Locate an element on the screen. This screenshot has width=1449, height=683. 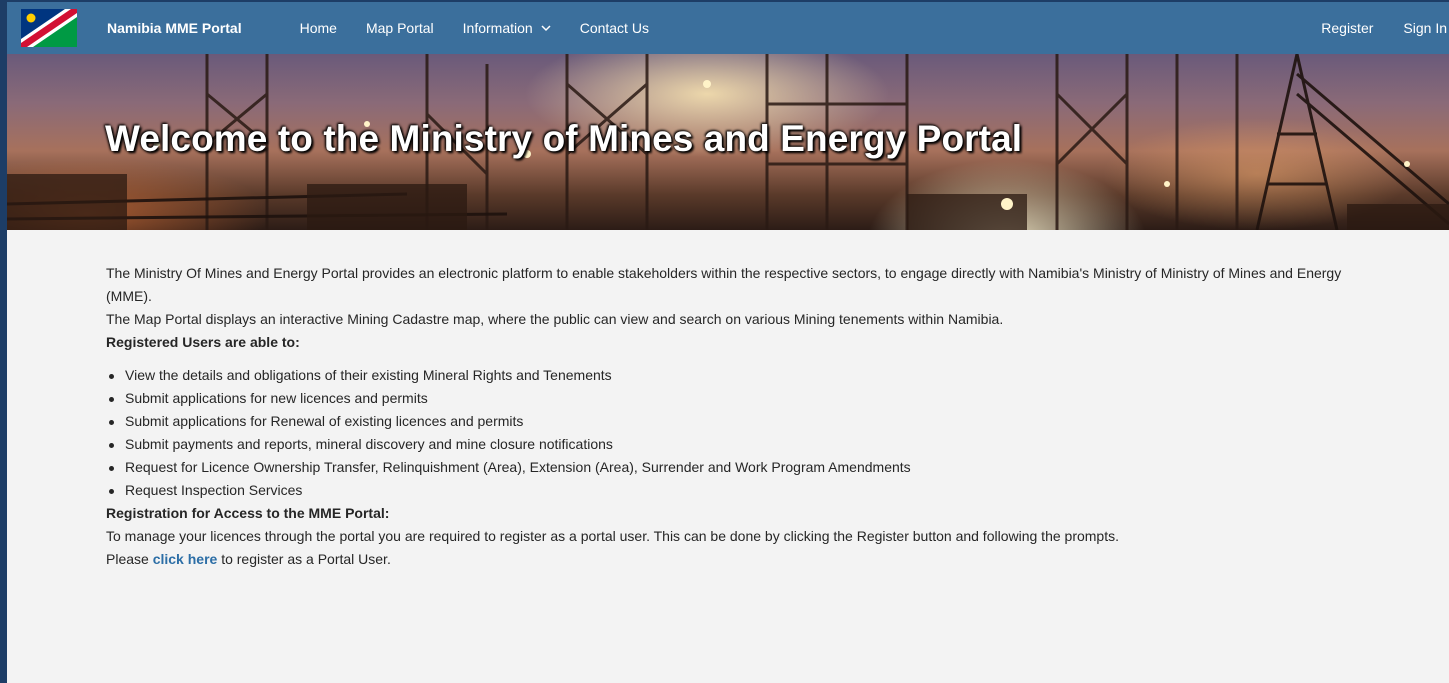
nav-contact-us: Contact Us is located at coordinates (614, 28).